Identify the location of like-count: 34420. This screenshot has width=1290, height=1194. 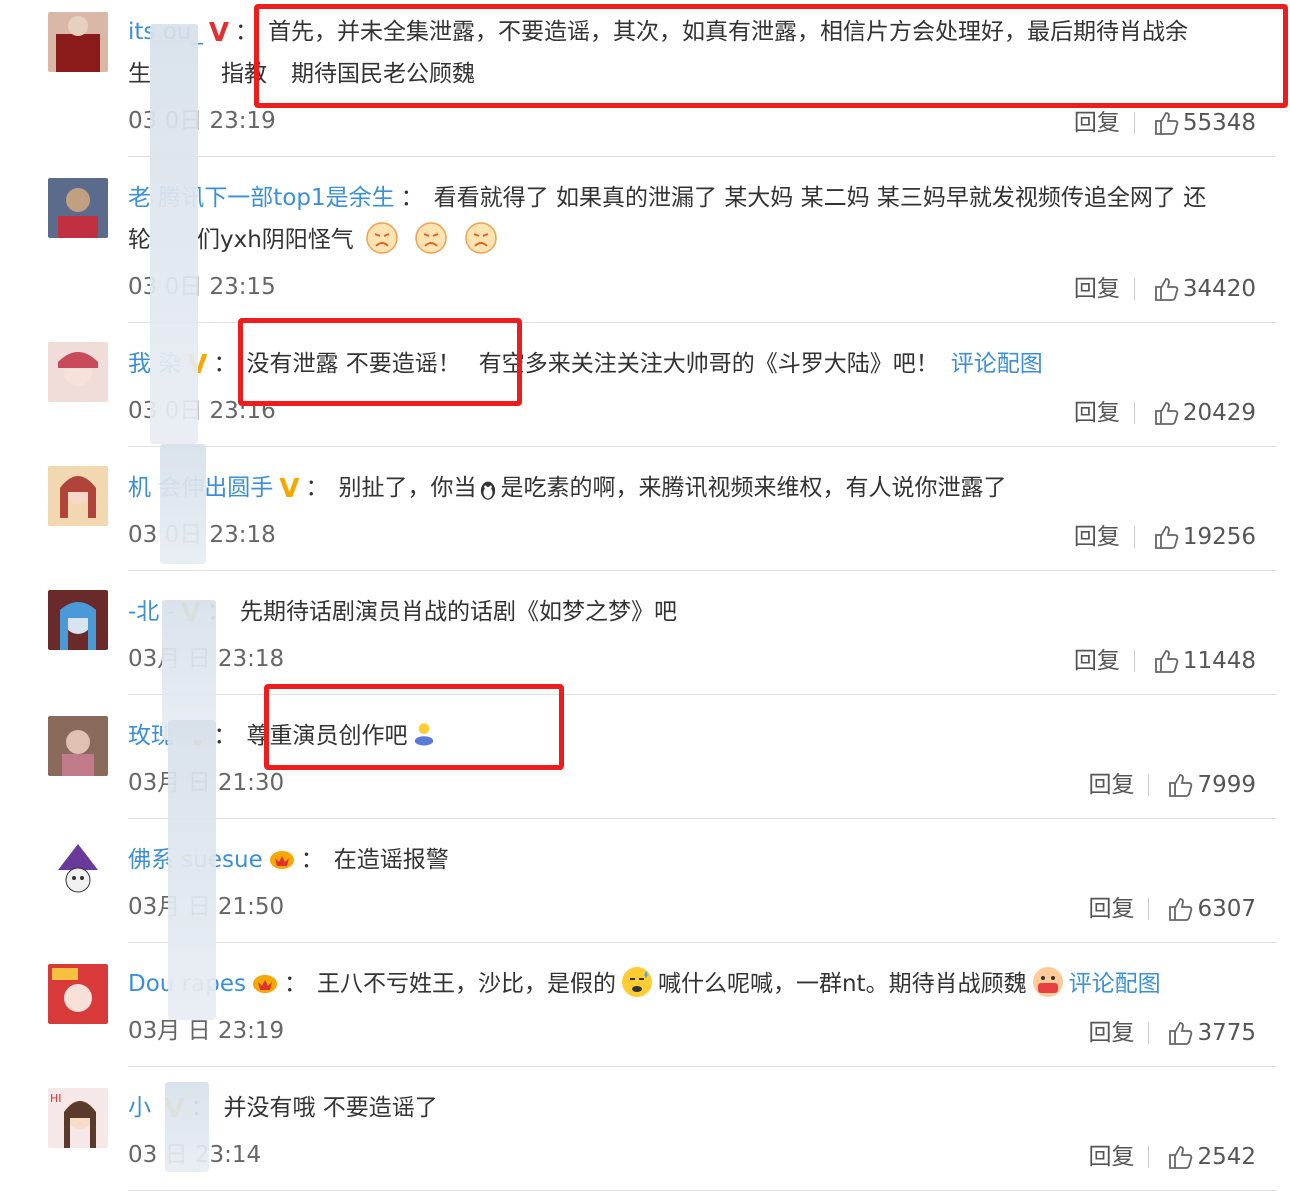
(1219, 289).